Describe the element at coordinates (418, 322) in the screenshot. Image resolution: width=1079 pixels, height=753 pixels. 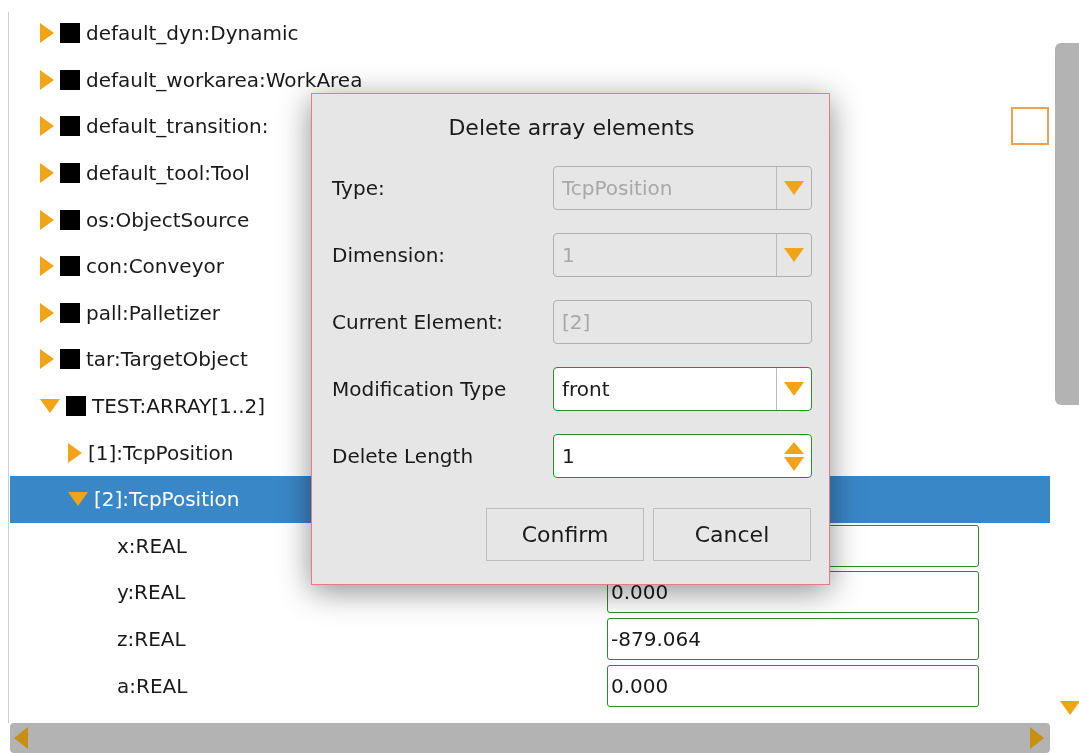
I see `field-label: Current Element:` at that location.